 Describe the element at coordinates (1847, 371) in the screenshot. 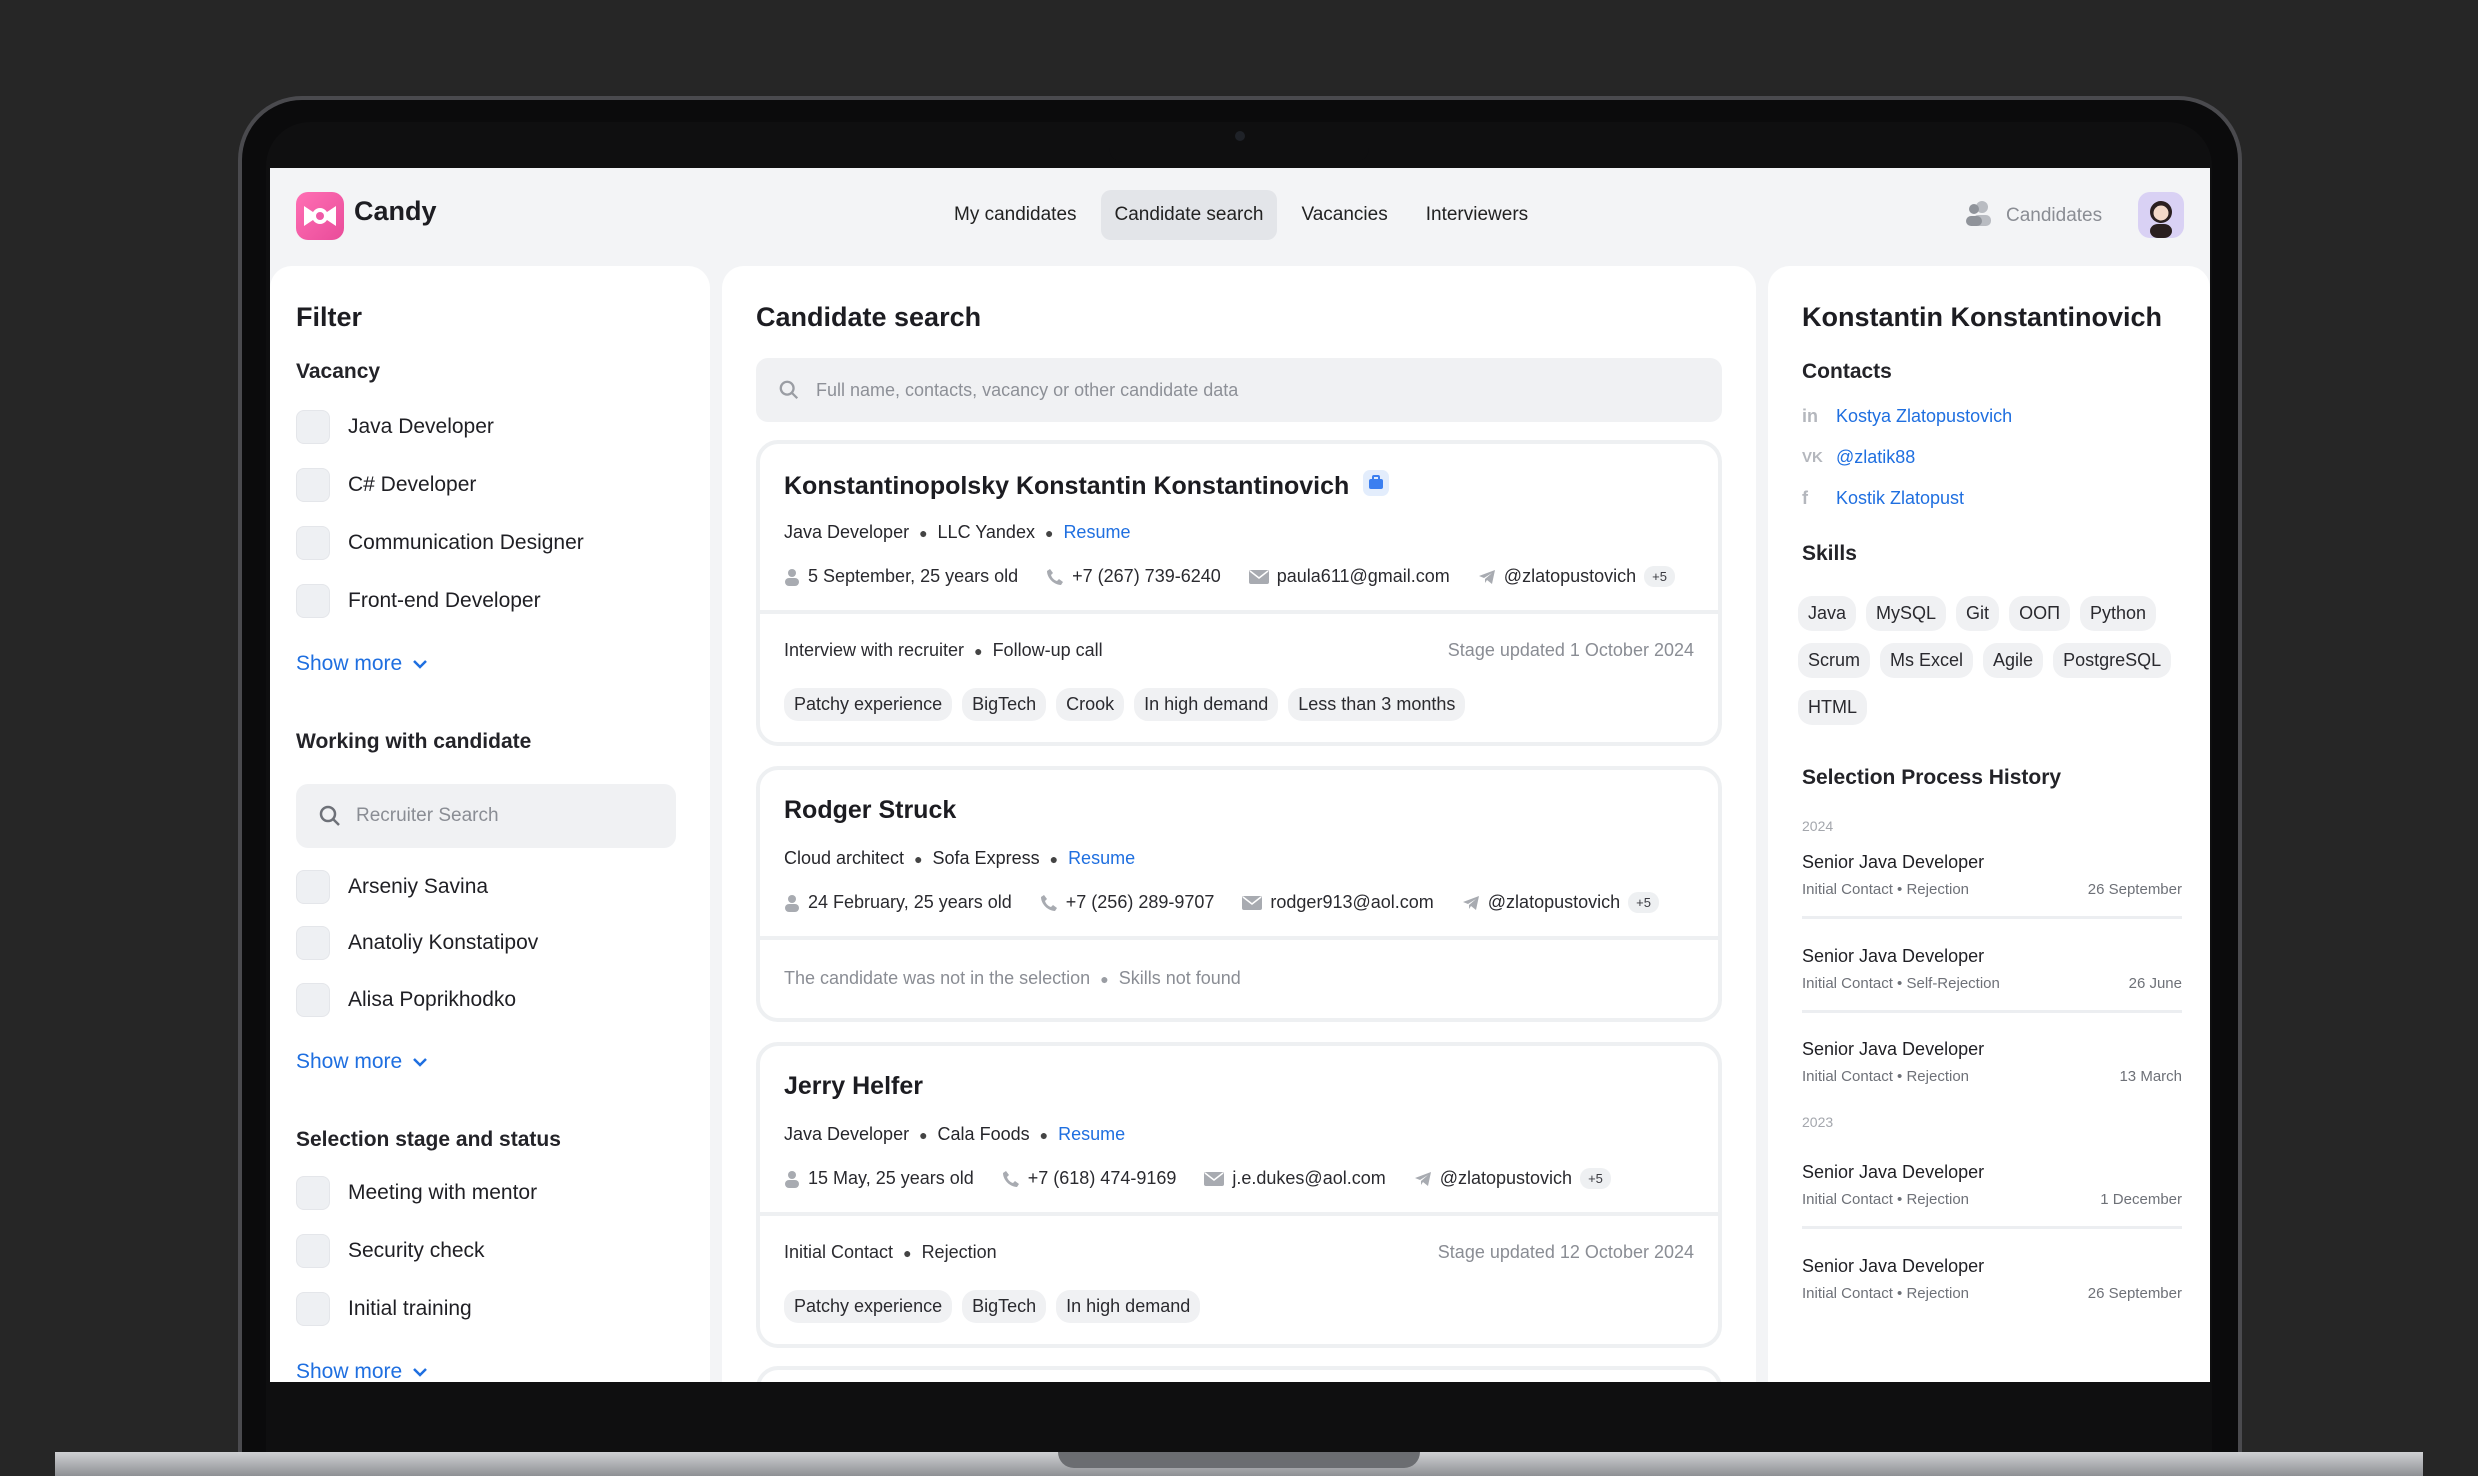

I see `contacts-title: Contacts` at that location.